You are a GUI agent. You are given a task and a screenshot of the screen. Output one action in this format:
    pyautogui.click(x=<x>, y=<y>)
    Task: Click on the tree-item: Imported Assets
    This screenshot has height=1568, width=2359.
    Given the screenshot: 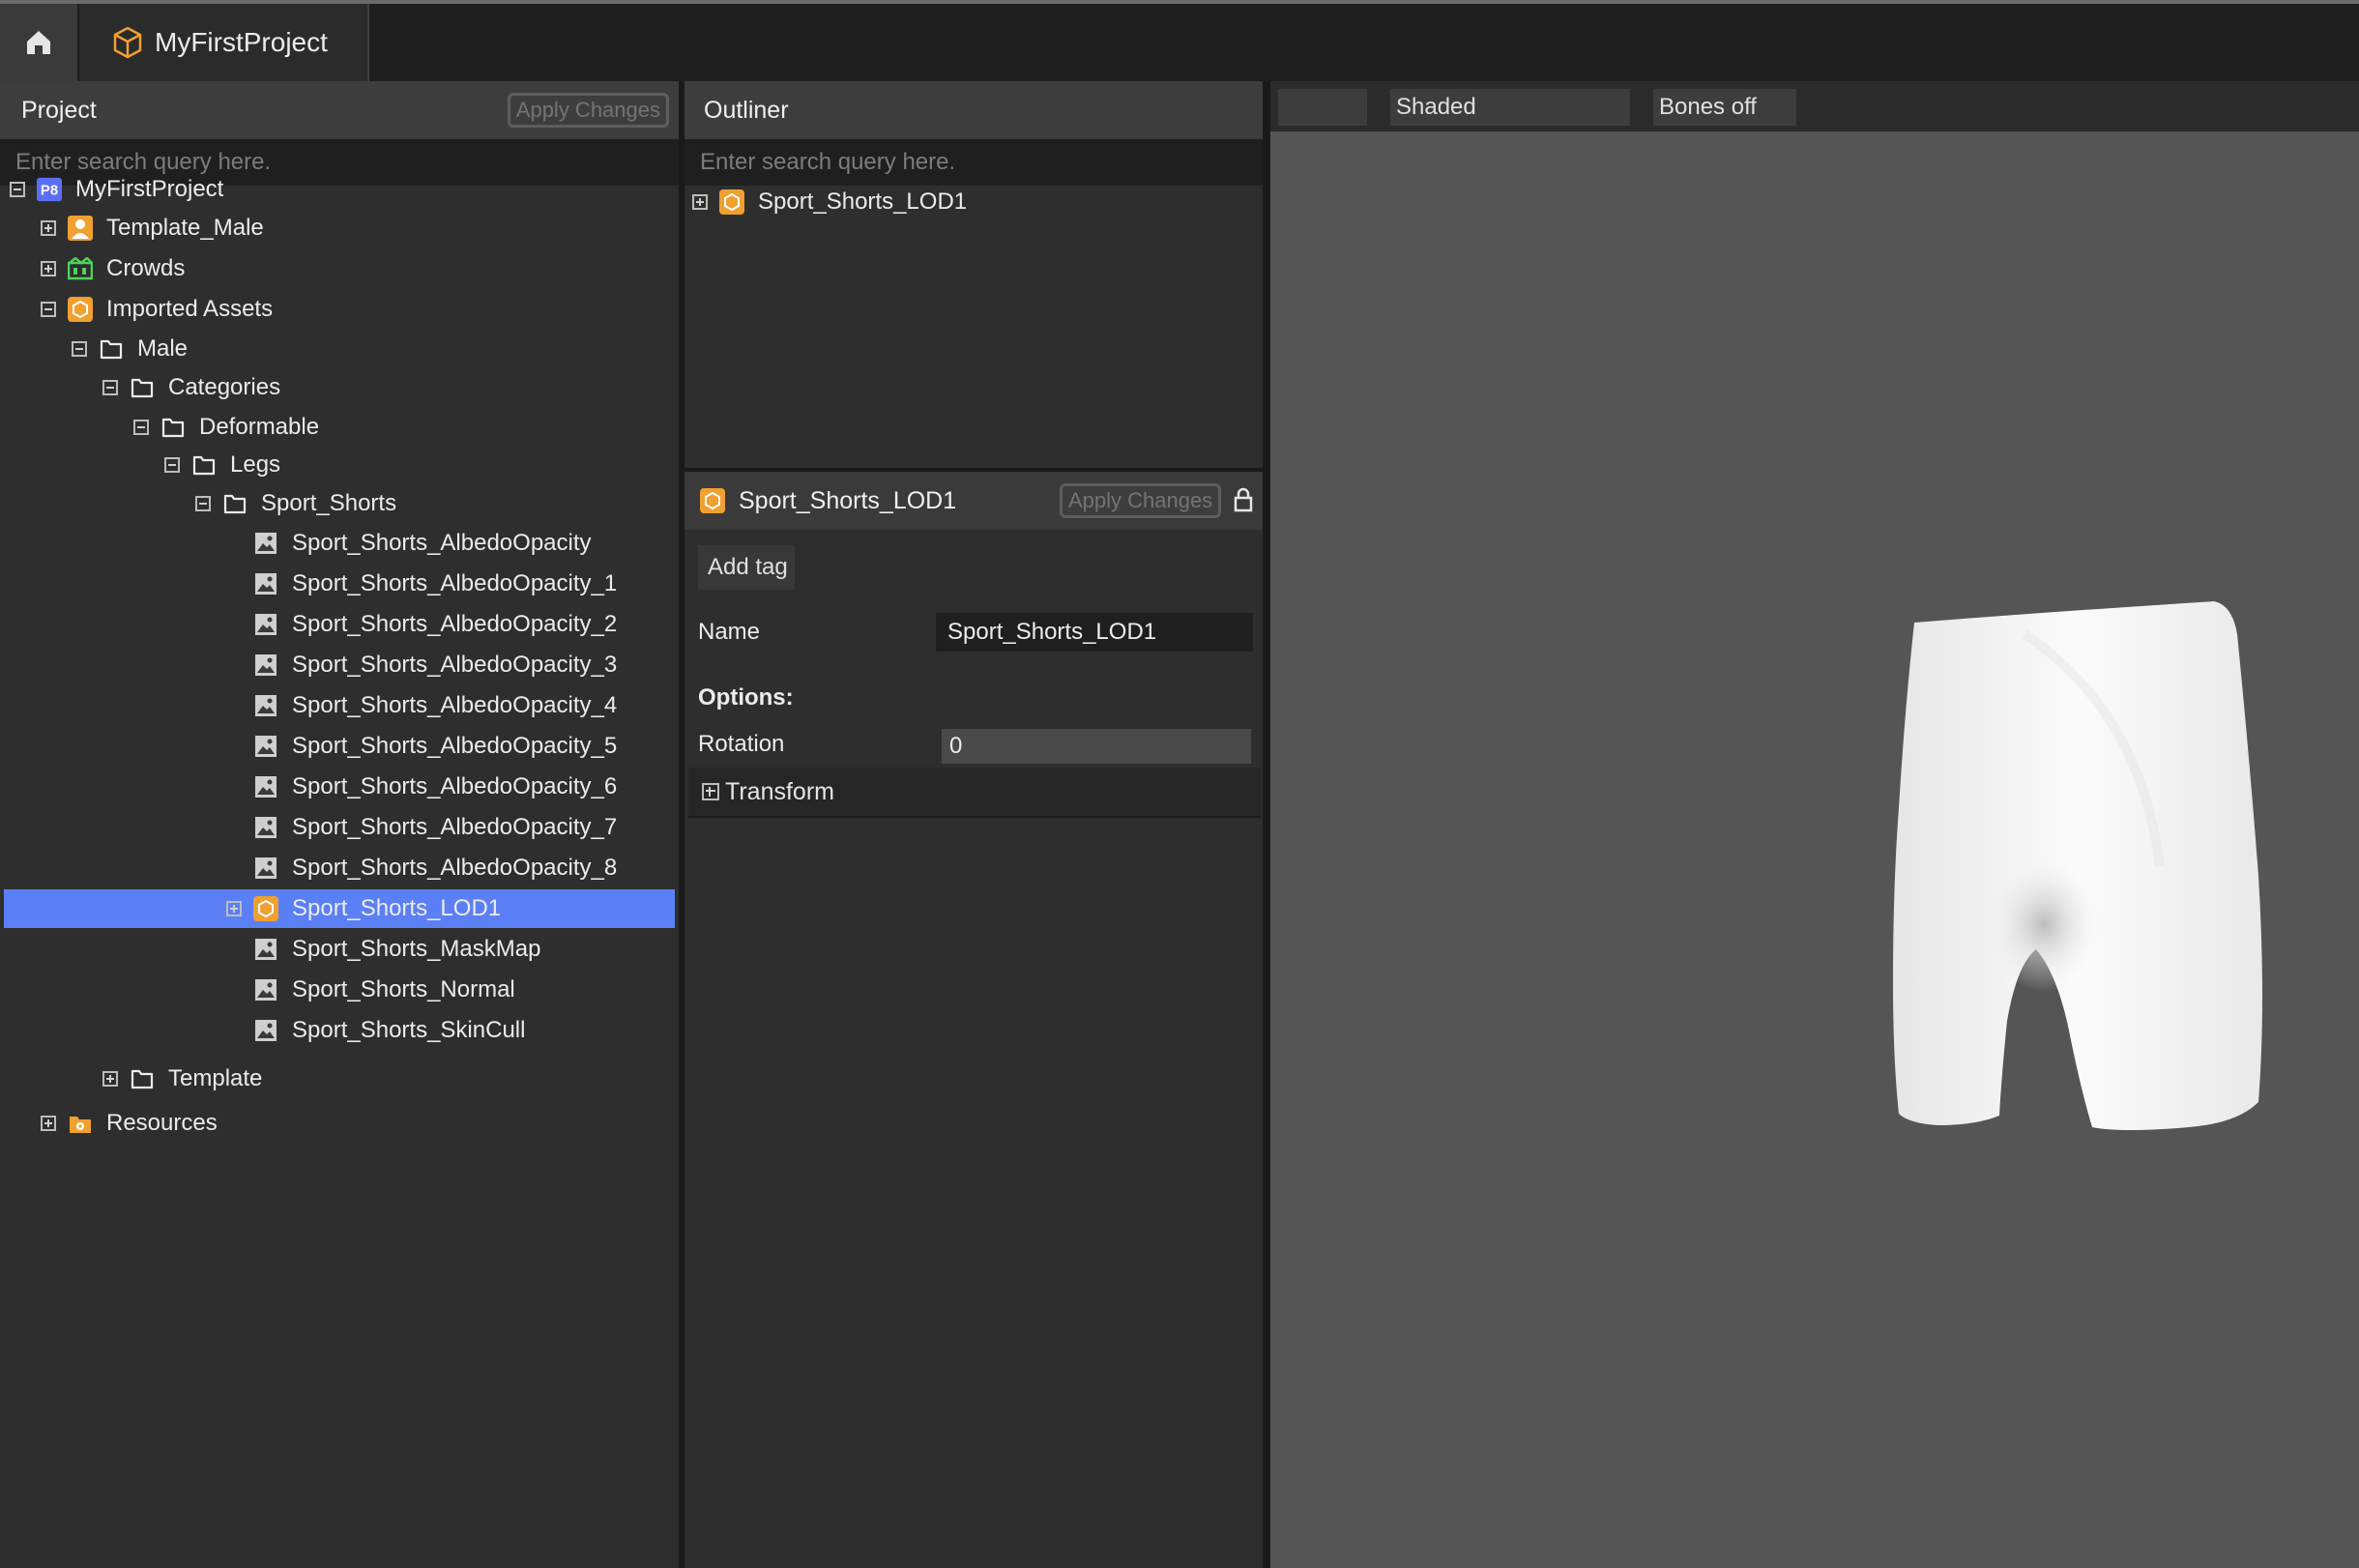 What is the action you would take?
    pyautogui.click(x=157, y=309)
    